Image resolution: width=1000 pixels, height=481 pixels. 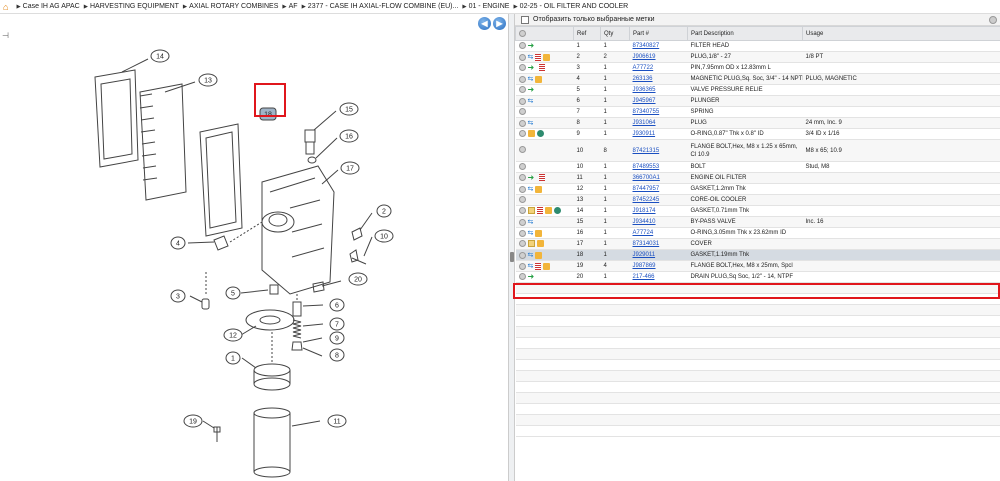 What do you see at coordinates (658, 233) in the screenshot?
I see `cell-part-number: A77724` at bounding box center [658, 233].